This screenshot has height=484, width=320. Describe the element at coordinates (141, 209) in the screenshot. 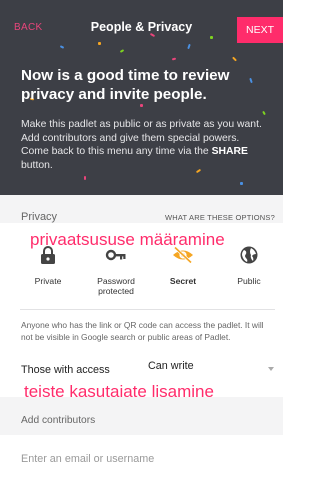

I see `privacy-section-header: Privacy WHAT ARE THESE OPTIONS?` at that location.